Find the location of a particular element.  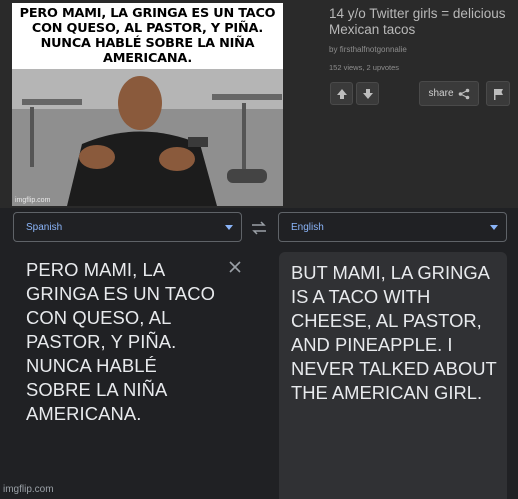

close-icon is located at coordinates (235, 267).